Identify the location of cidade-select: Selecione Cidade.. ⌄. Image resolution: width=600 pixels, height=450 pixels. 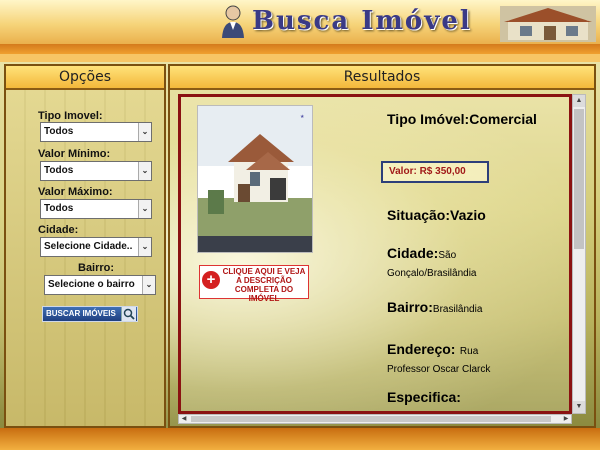
(96, 247).